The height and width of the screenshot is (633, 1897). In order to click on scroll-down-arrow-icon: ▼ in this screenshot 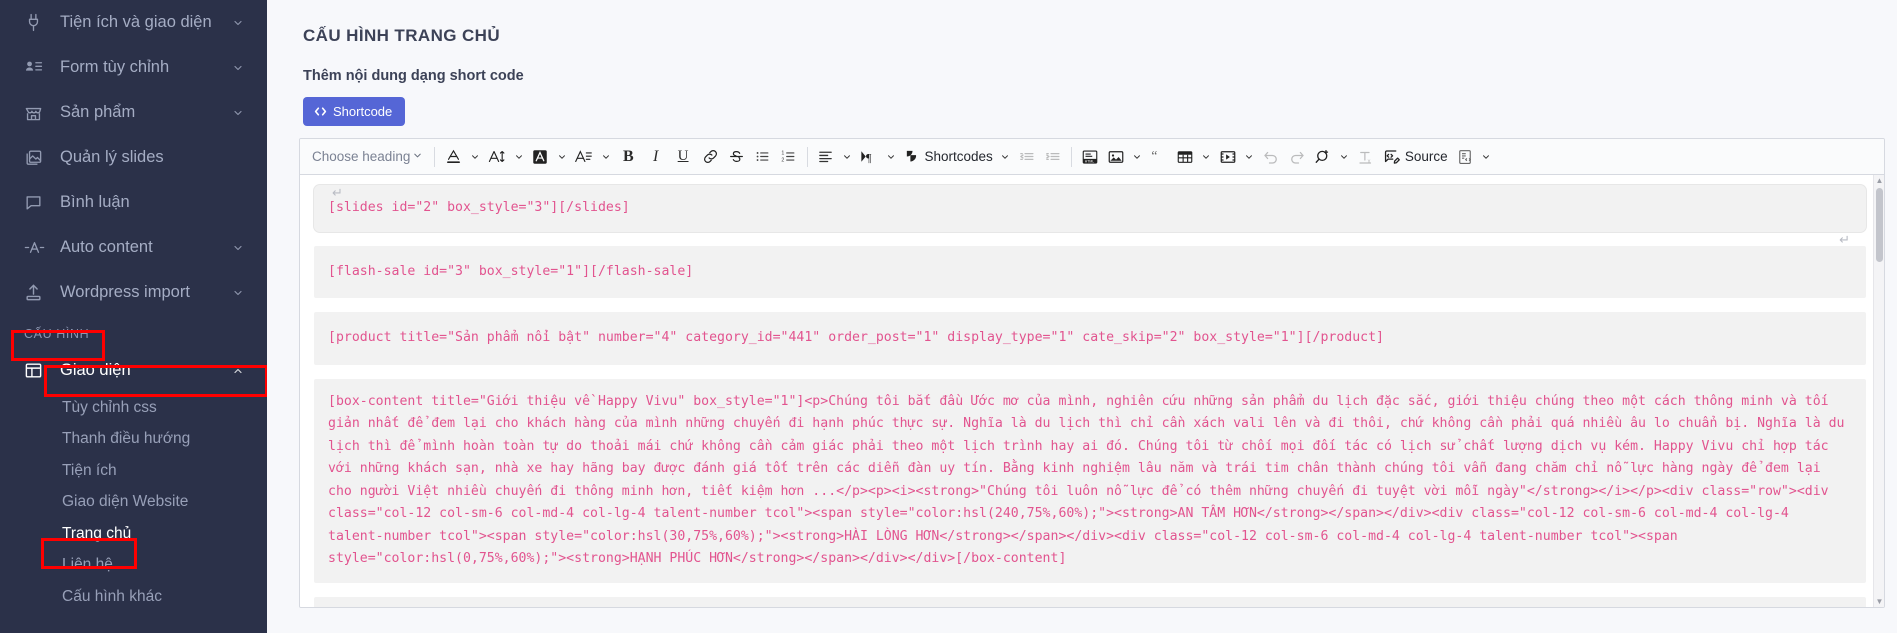, I will do `click(1879, 601)`.